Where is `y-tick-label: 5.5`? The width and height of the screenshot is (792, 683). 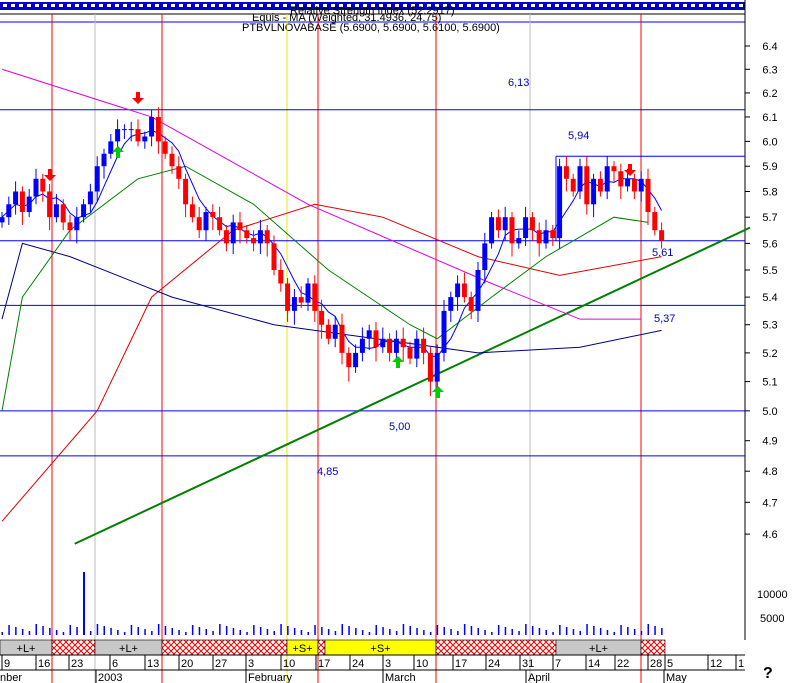
y-tick-label: 5.5 is located at coordinates (769, 271).